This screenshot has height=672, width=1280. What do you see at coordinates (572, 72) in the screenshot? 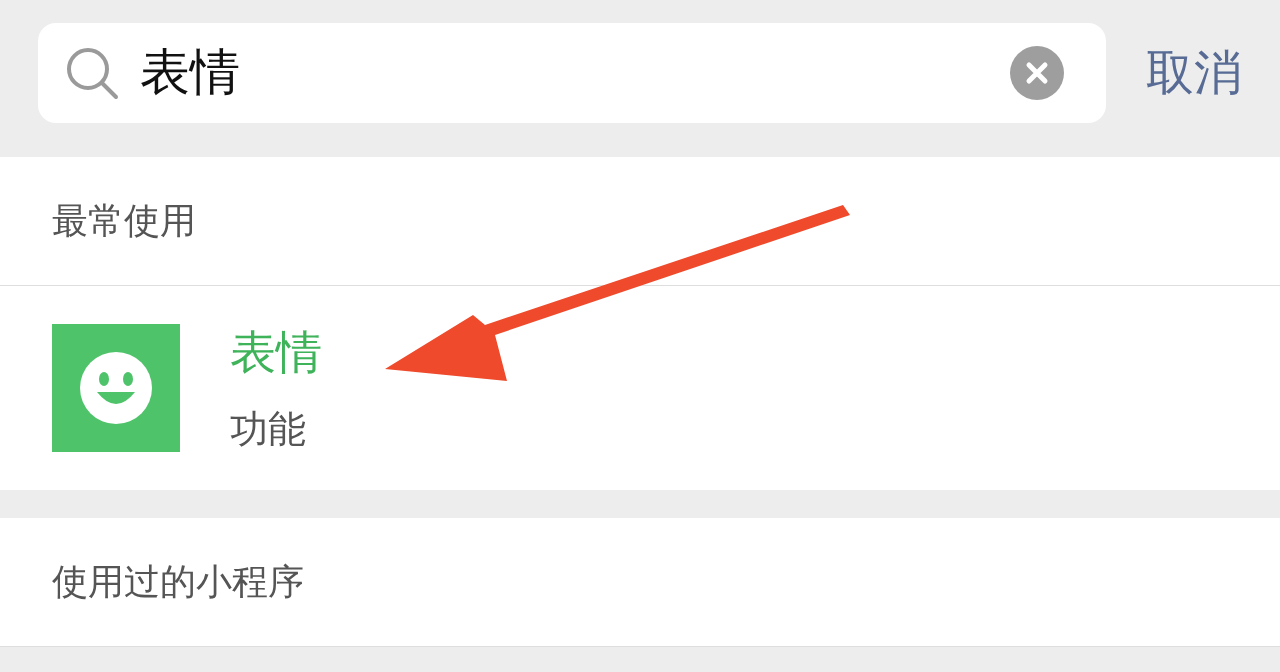
I see `search-field: 表情` at bounding box center [572, 72].